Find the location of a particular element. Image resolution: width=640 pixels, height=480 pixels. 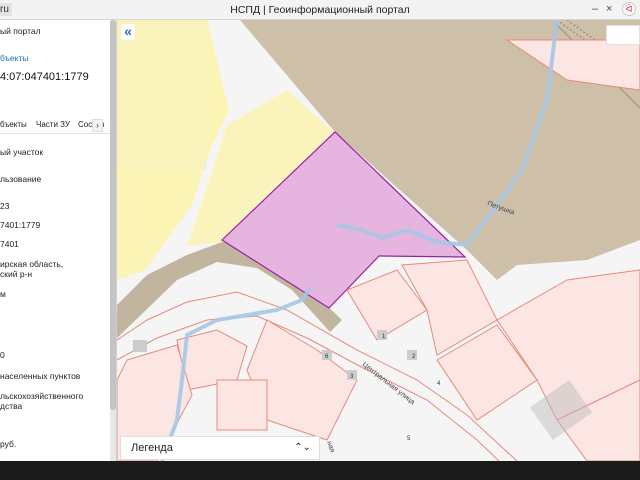

field-quarter: 7401 is located at coordinates (9, 244).